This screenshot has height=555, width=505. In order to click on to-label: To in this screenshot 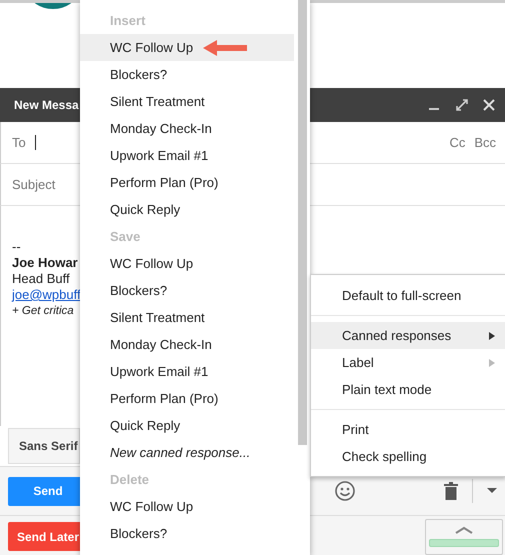, I will do `click(19, 142)`.